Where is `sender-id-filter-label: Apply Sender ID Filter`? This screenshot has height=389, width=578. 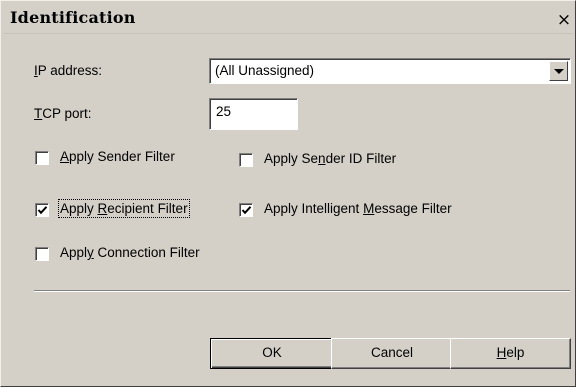
sender-id-filter-label: Apply Sender ID Filter is located at coordinates (330, 158).